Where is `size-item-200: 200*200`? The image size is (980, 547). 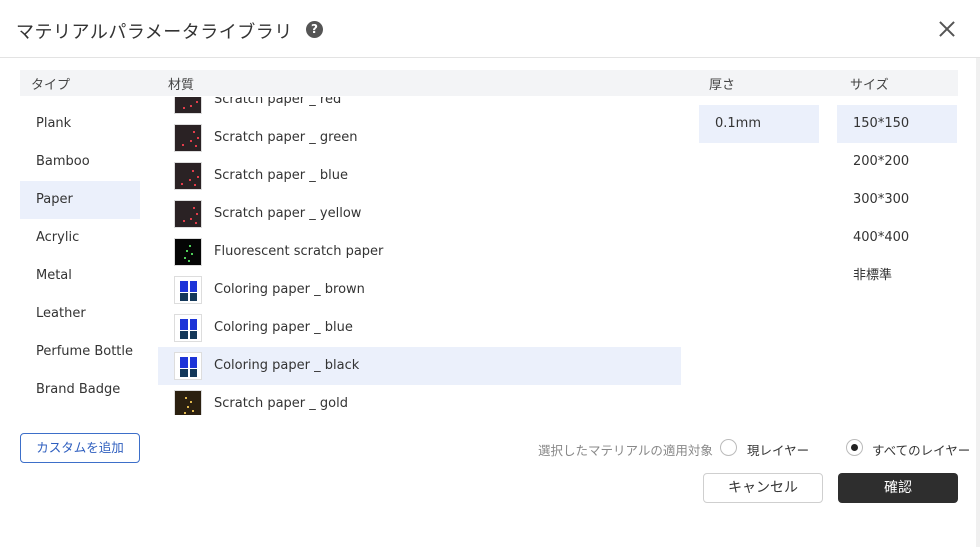
size-item-200: 200*200 is located at coordinates (897, 162).